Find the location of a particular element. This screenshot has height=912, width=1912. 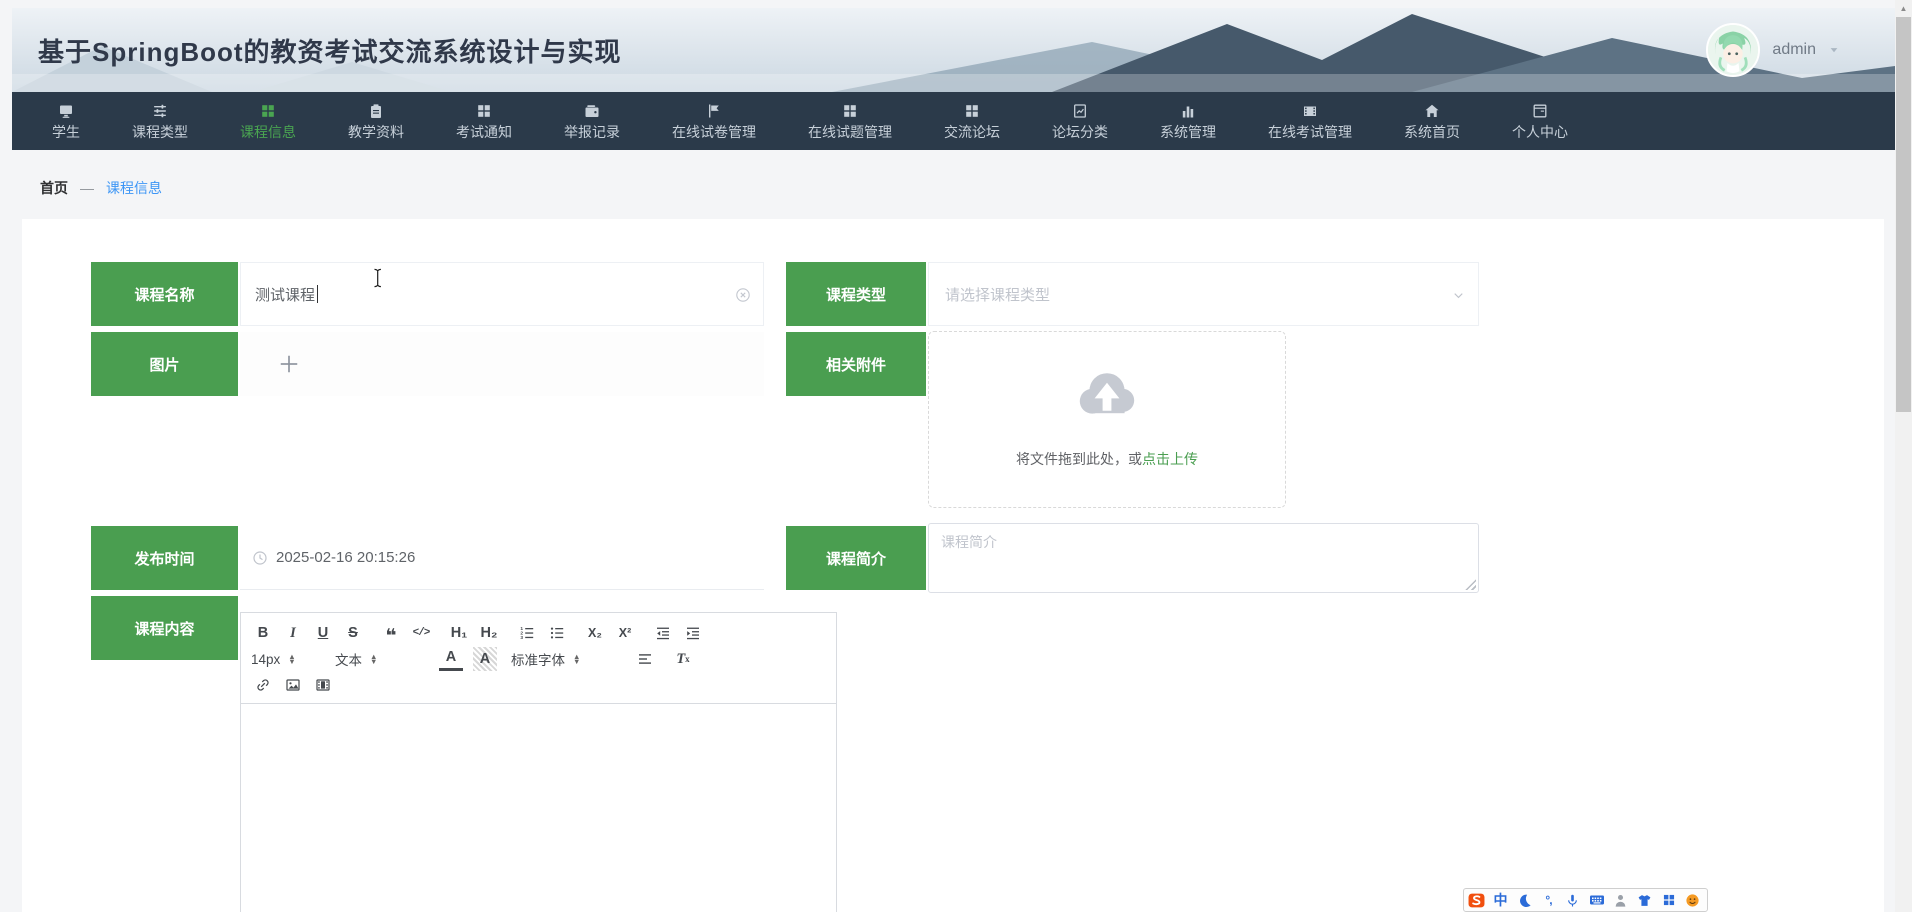

ulist-icon is located at coordinates (557, 633).